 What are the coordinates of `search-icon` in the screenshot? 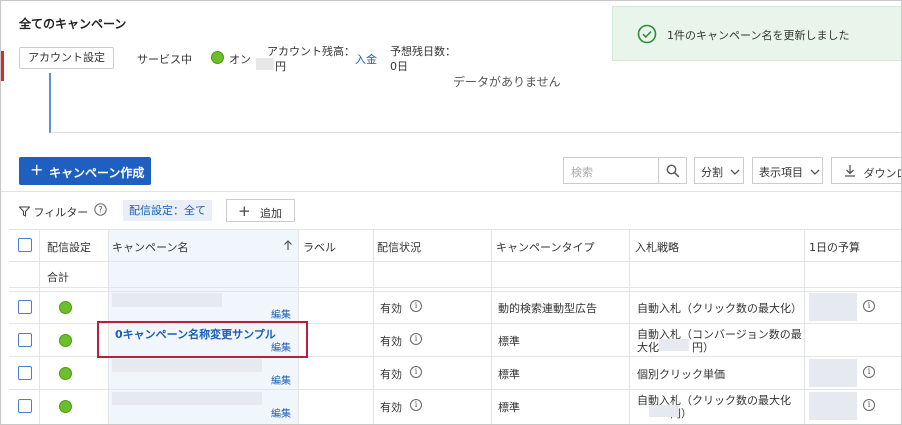 It's located at (673, 171).